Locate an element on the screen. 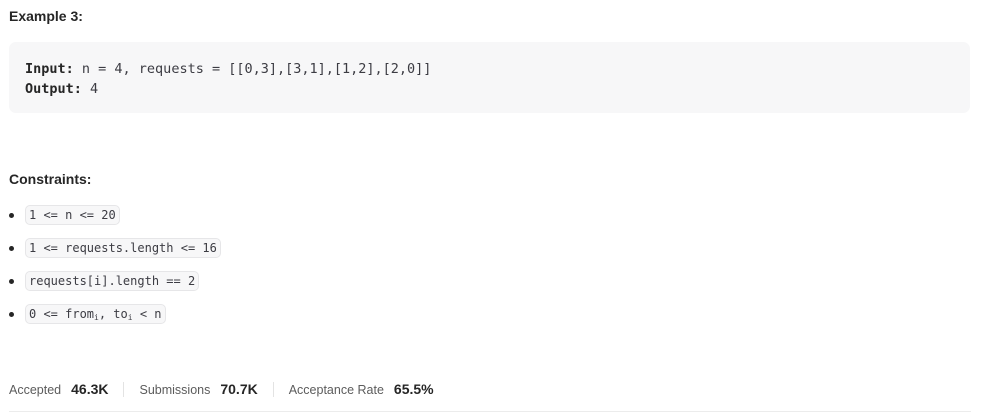 The width and height of the screenshot is (981, 414). stat-value: 65.5% is located at coordinates (413, 389).